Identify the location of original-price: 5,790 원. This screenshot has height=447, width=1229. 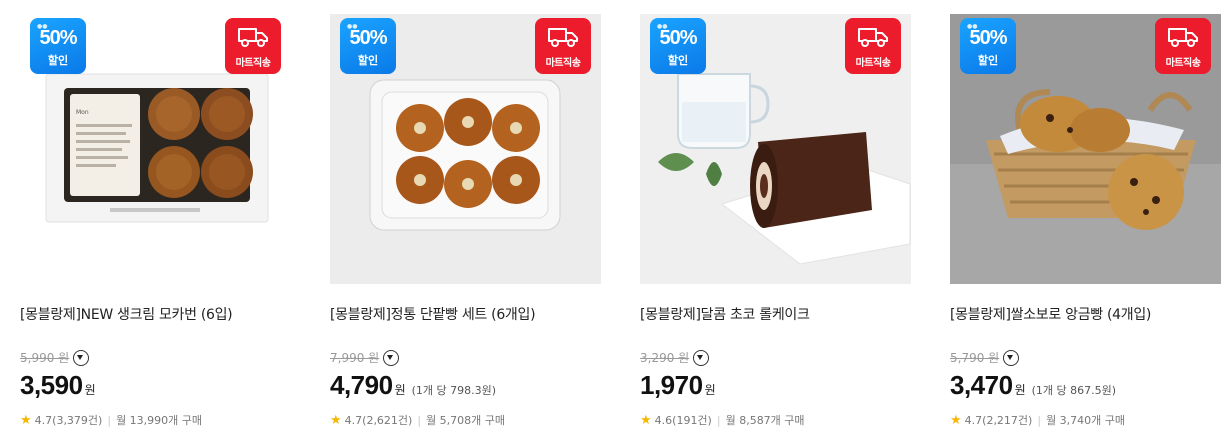
(985, 357).